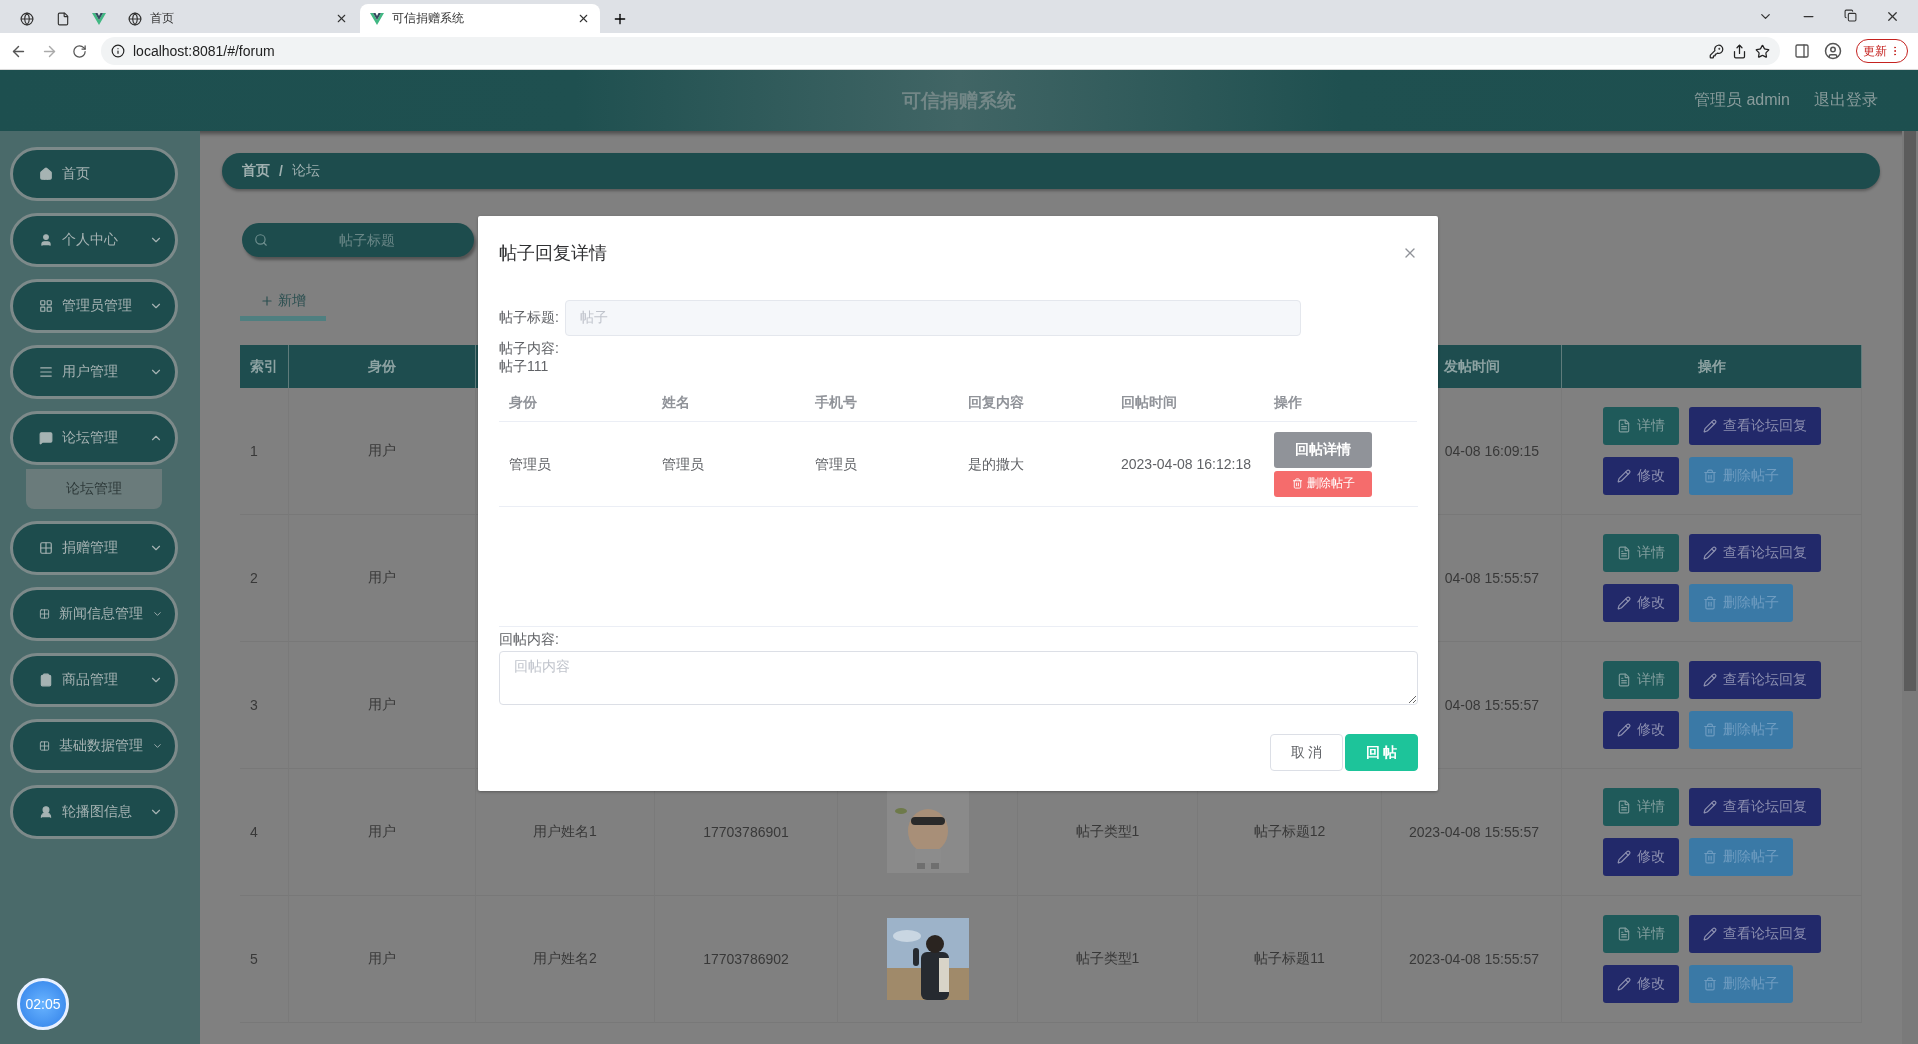  I want to click on sidebar-item: 个人中心, so click(94, 240).